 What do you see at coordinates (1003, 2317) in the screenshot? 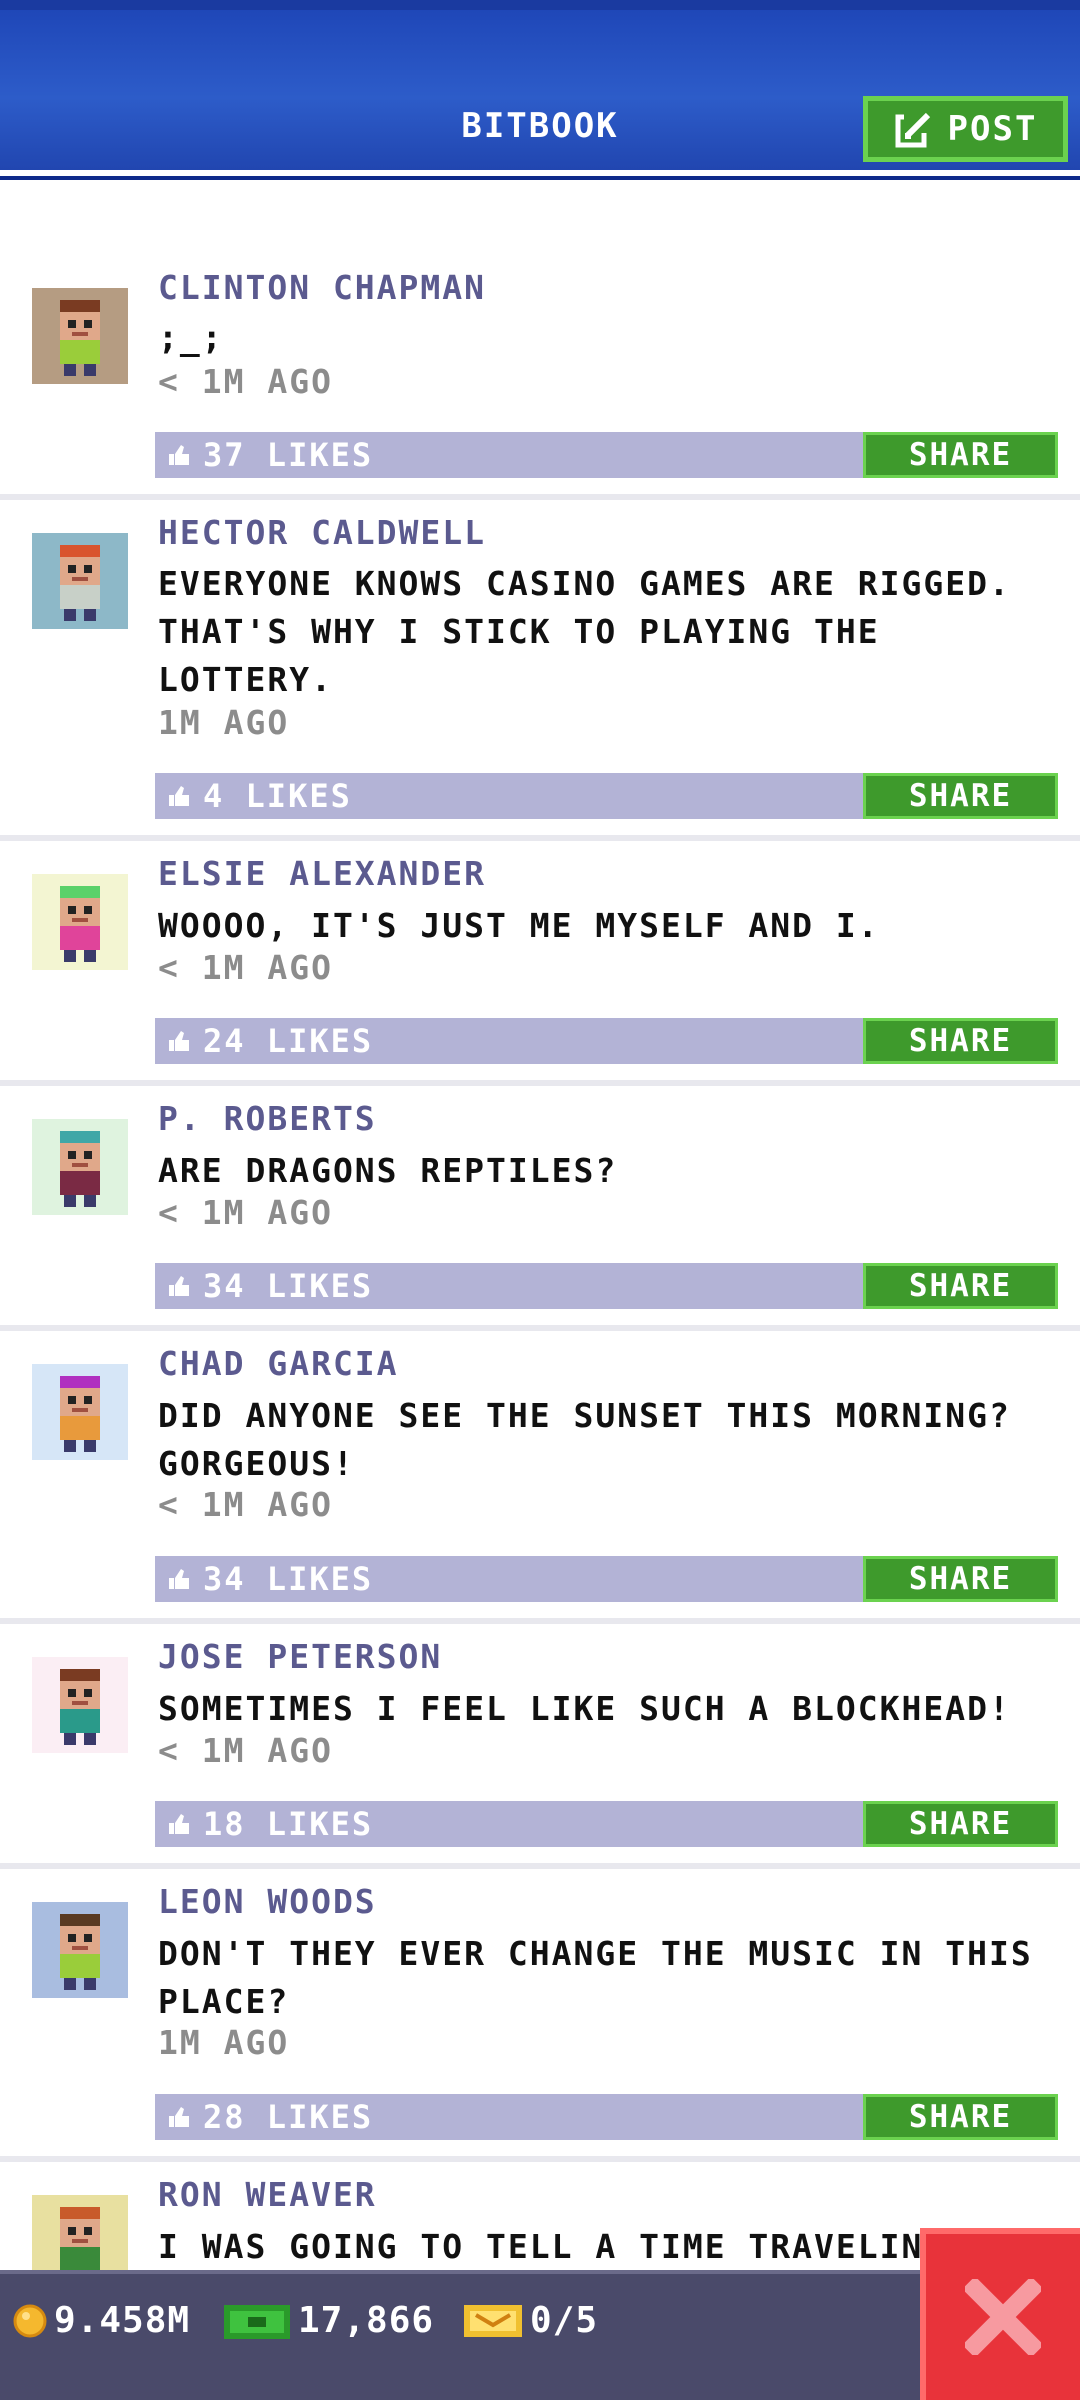
I see `close-icon` at bounding box center [1003, 2317].